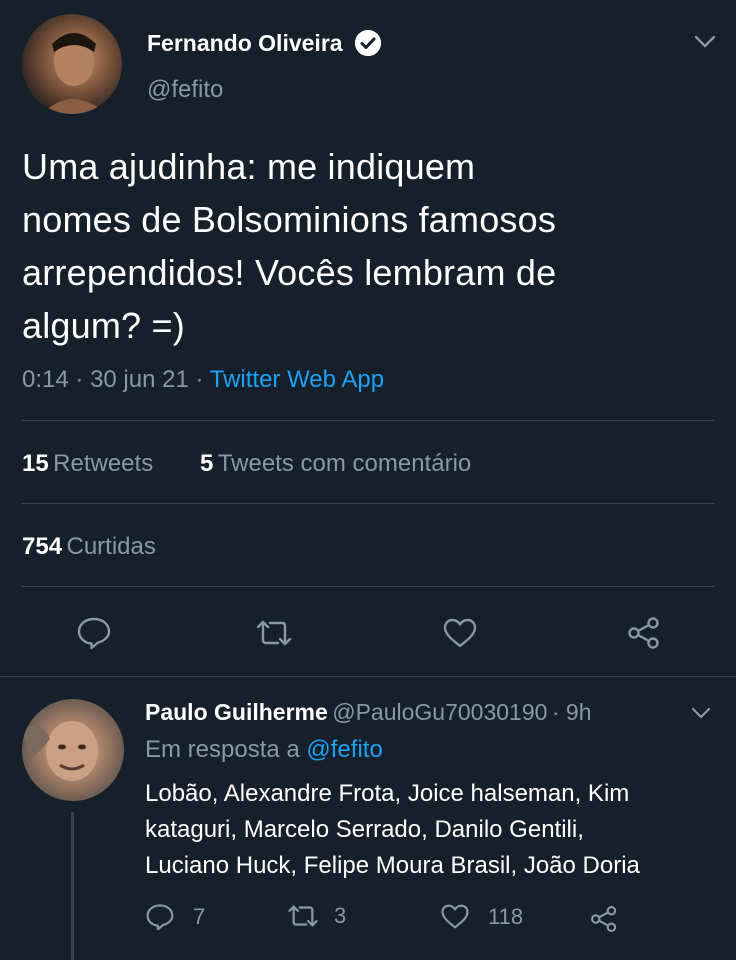 The height and width of the screenshot is (960, 736). What do you see at coordinates (344, 749) in the screenshot?
I see `reply-context-handle: @fefito` at bounding box center [344, 749].